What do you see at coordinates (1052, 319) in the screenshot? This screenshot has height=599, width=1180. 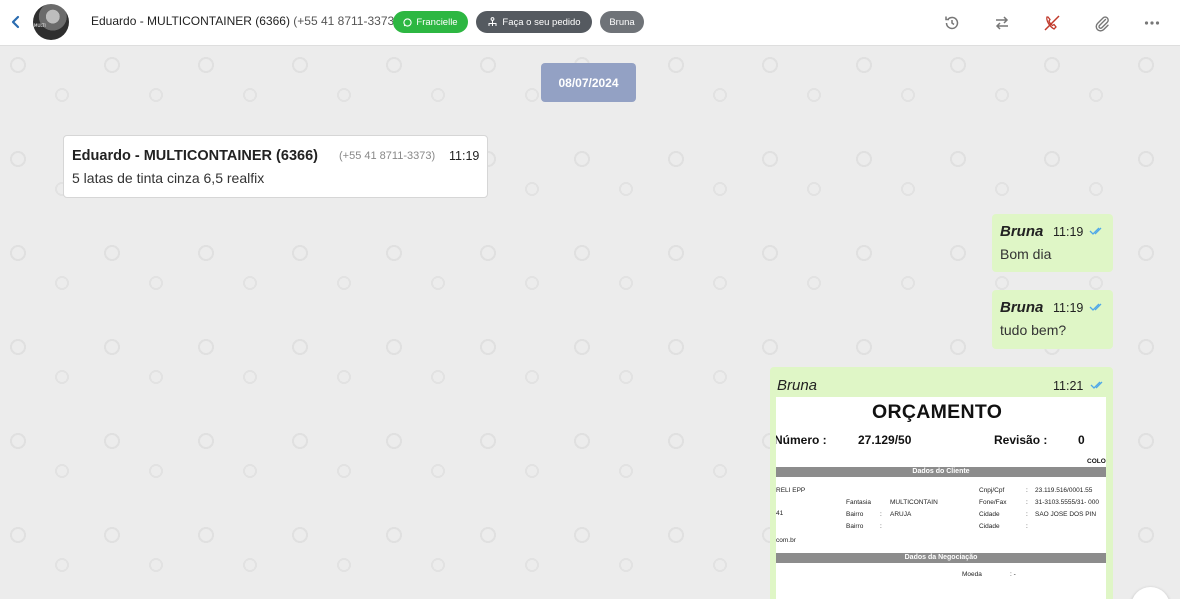 I see `outgoing-message: Bruna 11:19 tudo bem?` at bounding box center [1052, 319].